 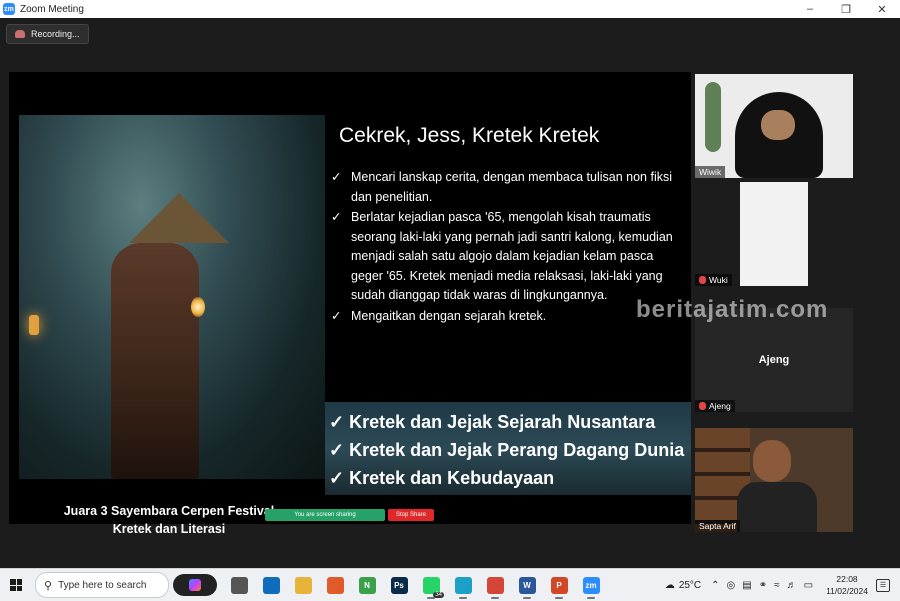 I want to click on participant-tile-sapta-arif: Sapta Arif, so click(x=774, y=480).